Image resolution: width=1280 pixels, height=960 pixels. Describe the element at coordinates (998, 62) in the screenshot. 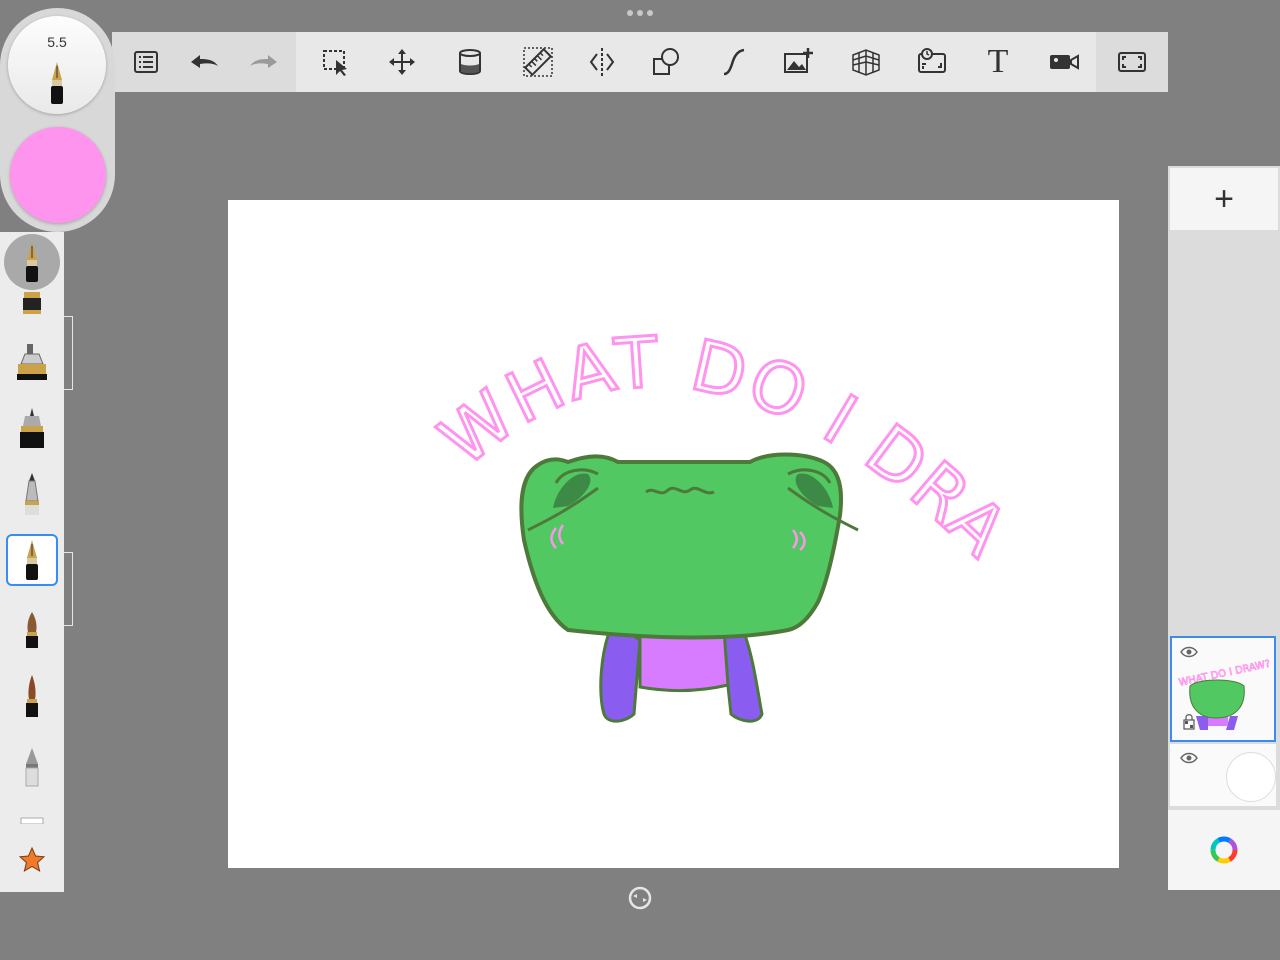

I see `text-icon: T` at that location.